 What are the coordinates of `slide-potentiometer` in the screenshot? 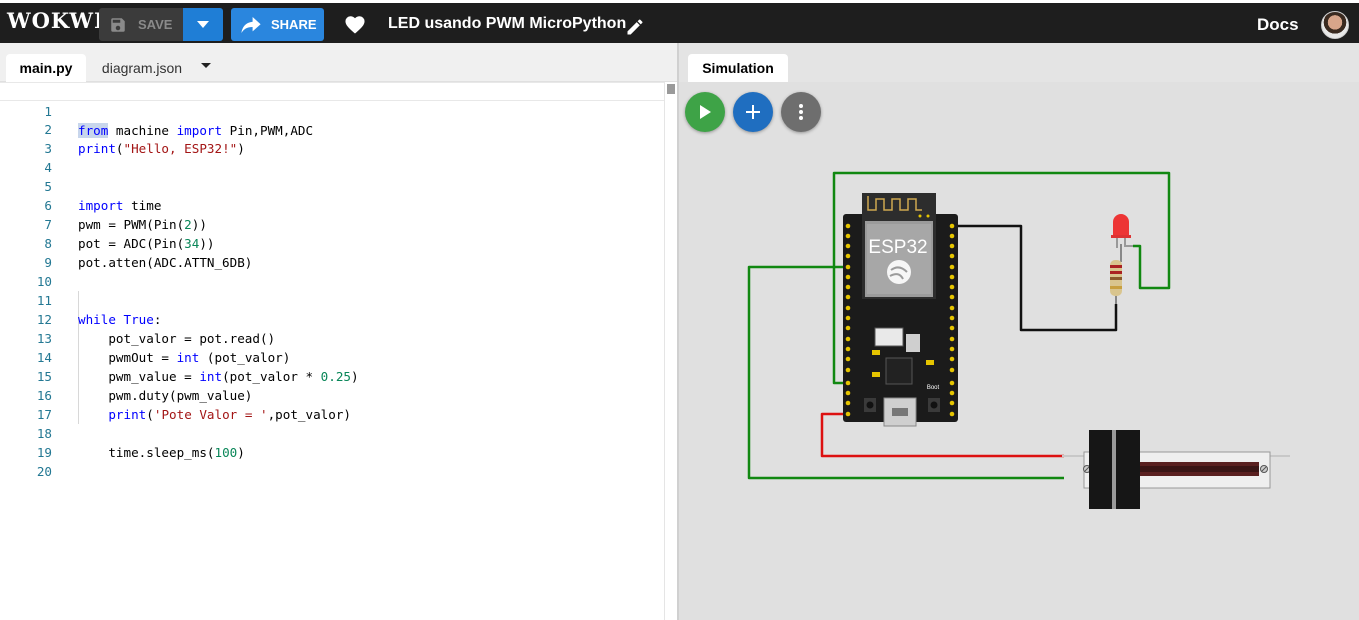 It's located at (1176, 469).